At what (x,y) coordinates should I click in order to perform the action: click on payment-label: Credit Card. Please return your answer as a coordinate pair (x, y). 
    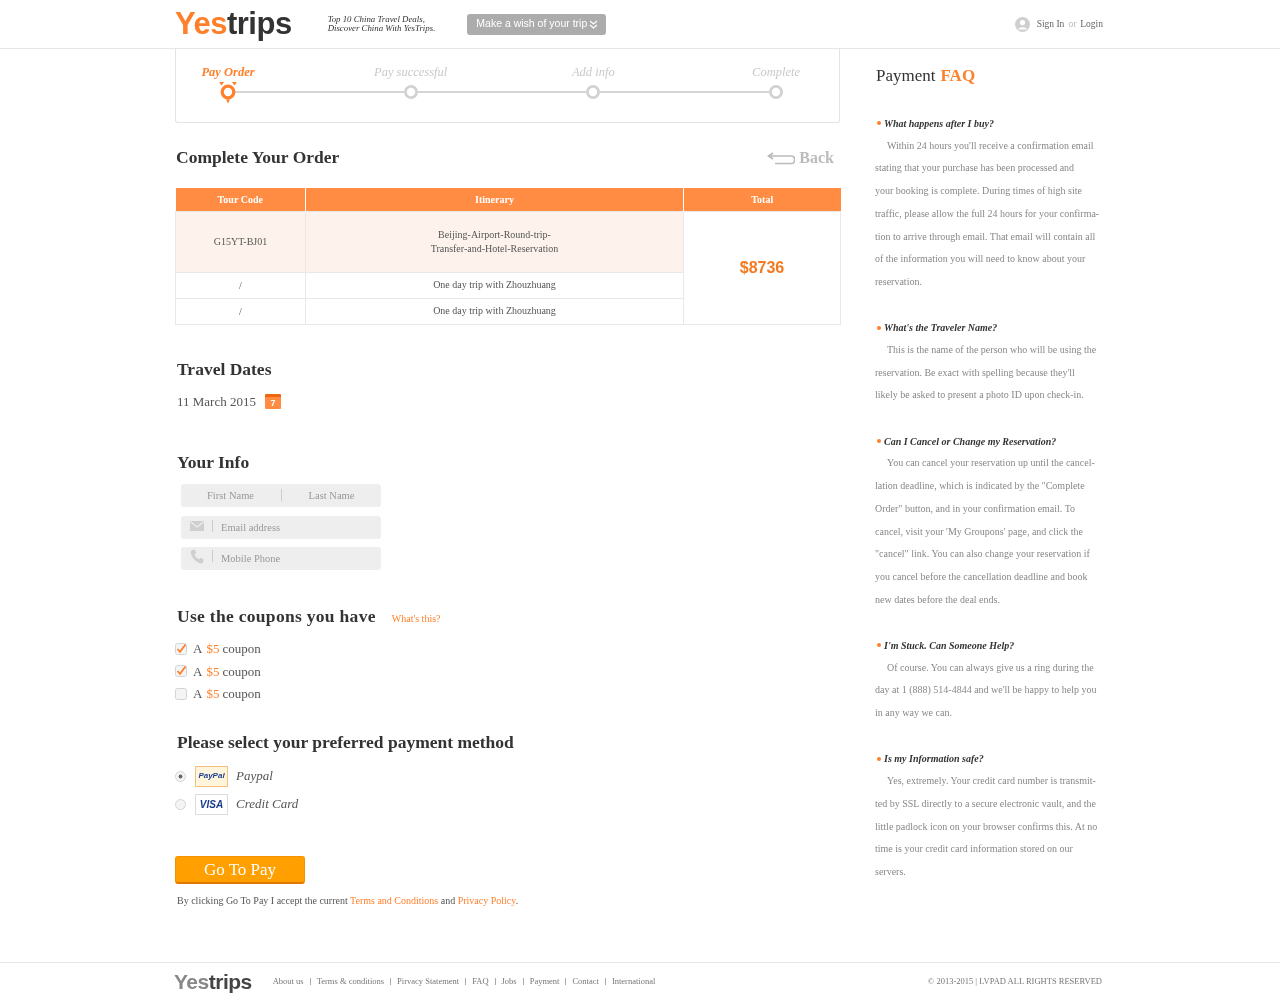
    Looking at the image, I should click on (267, 804).